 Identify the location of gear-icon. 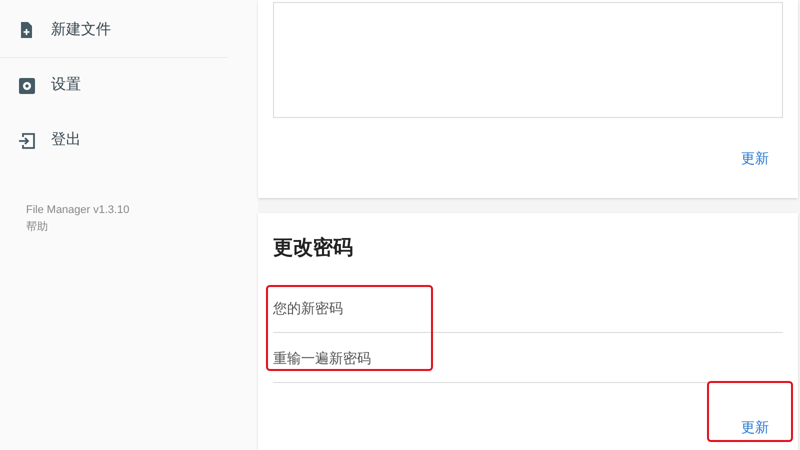
(27, 85).